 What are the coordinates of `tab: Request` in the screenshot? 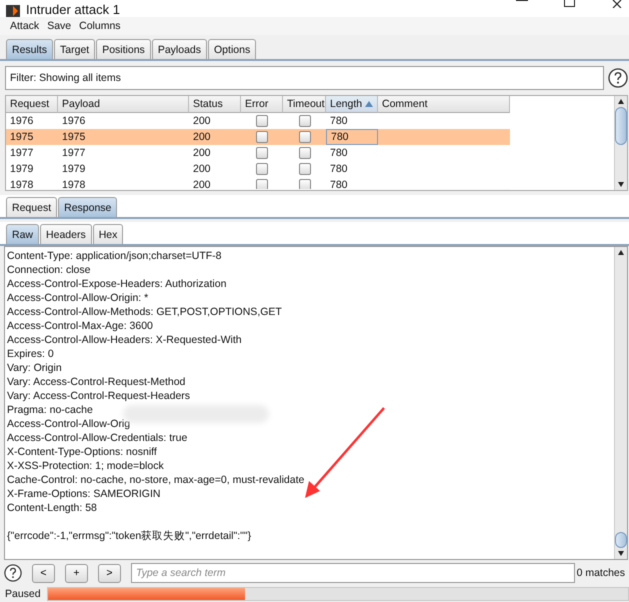 It's located at (32, 207).